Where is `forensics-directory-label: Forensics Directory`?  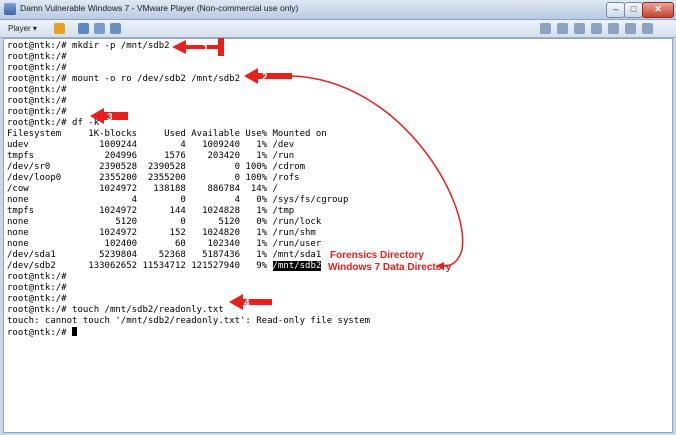 forensics-directory-label: Forensics Directory is located at coordinates (377, 255).